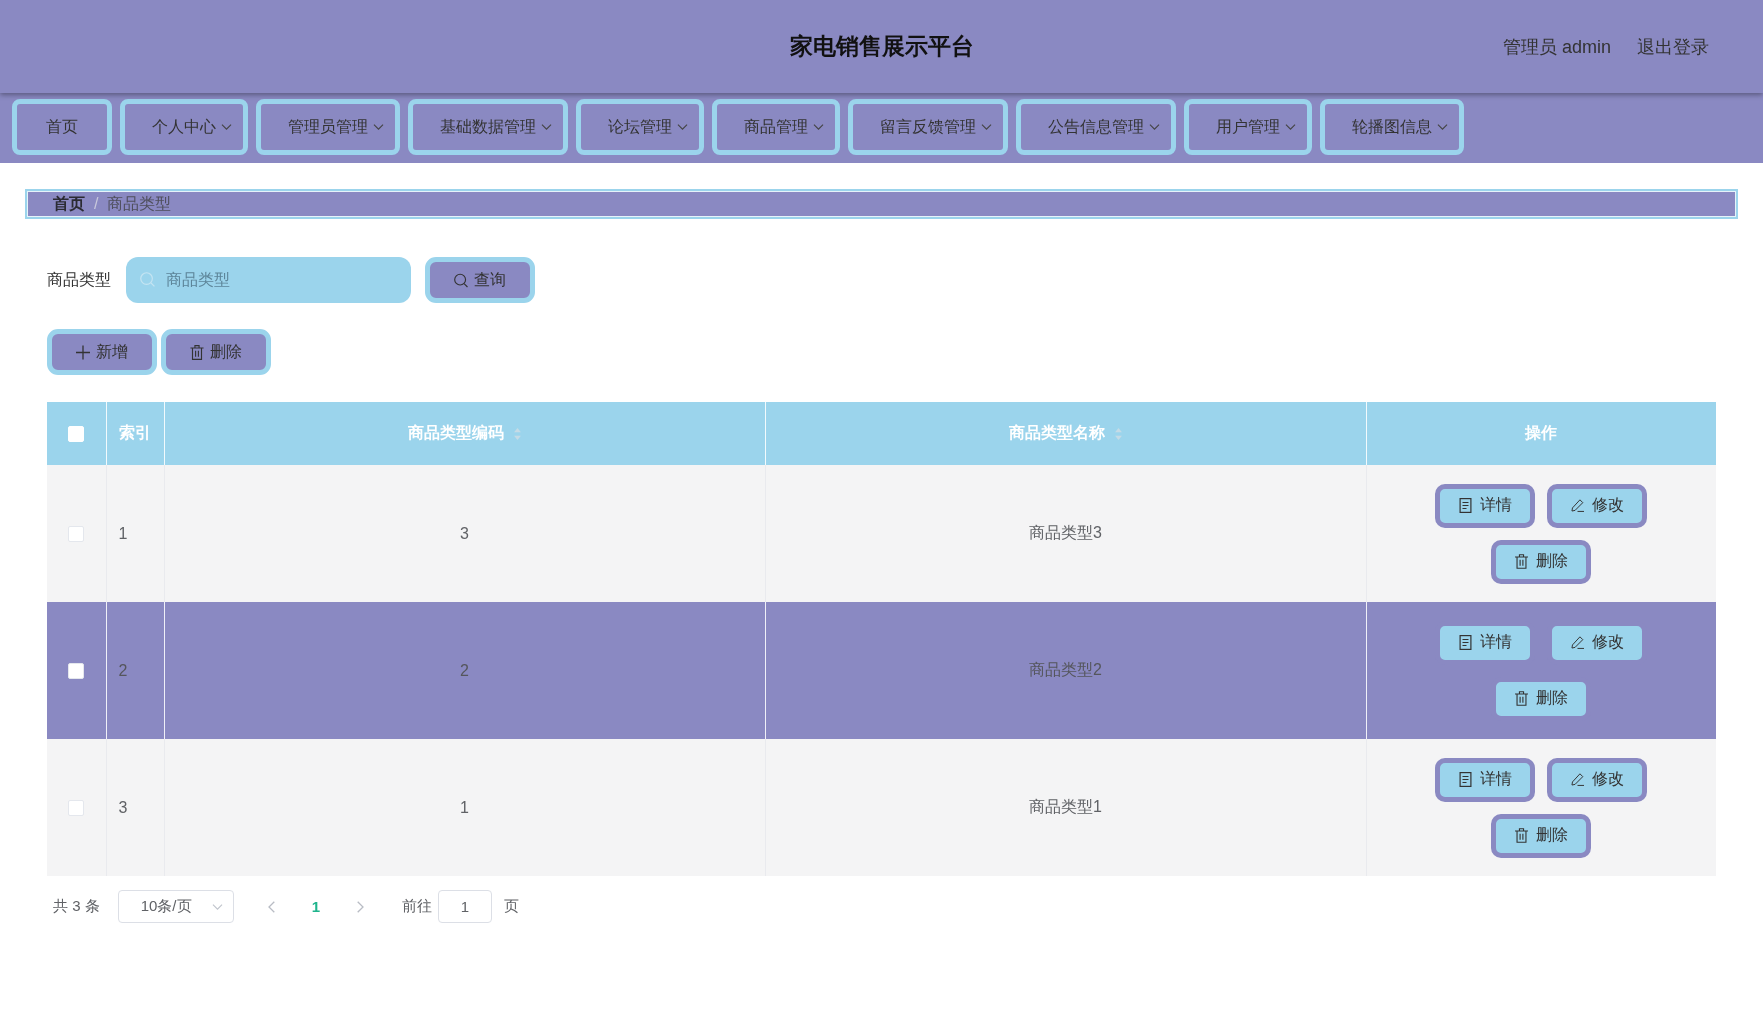 Image resolution: width=1763 pixels, height=1016 pixels. What do you see at coordinates (83, 352) in the screenshot?
I see `plus-icon` at bounding box center [83, 352].